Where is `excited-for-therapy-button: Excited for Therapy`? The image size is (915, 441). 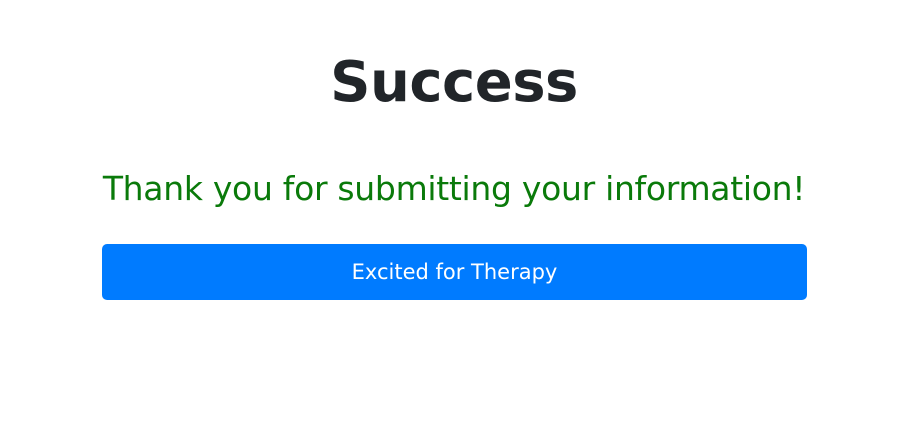
excited-for-therapy-button: Excited for Therapy is located at coordinates (454, 272).